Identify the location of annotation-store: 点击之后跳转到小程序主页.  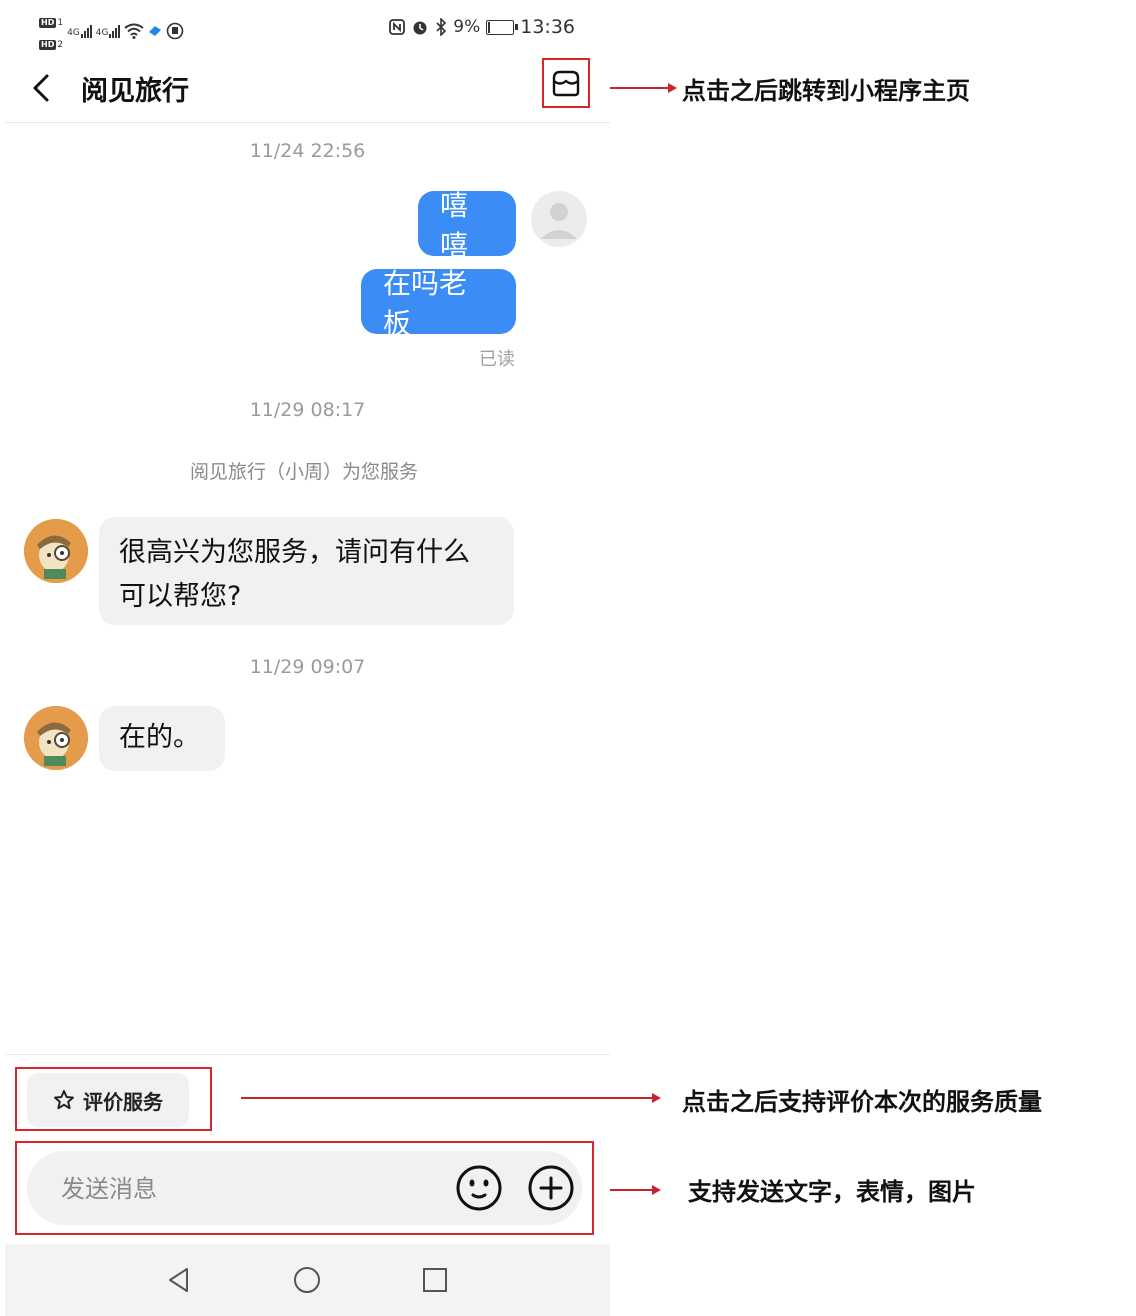
(826, 91).